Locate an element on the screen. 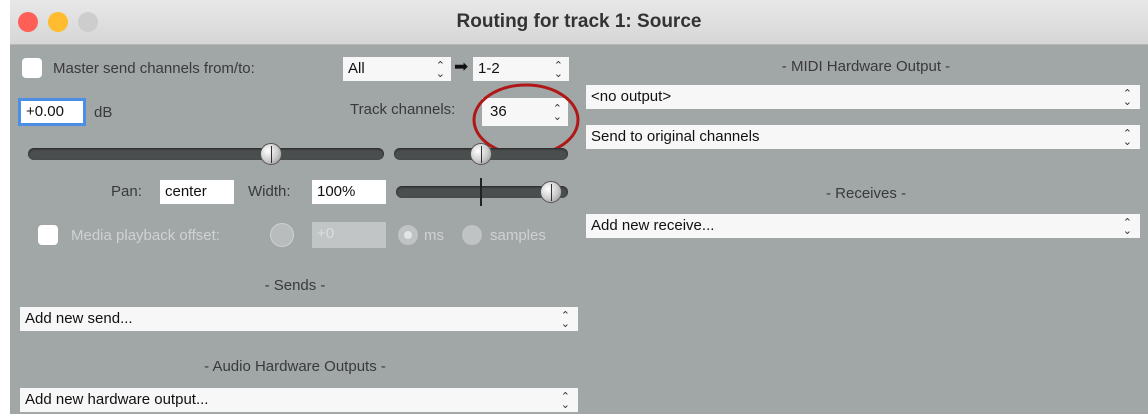  midi-channel-mode-dropdown: Send to original channels ⌃ ⌄ is located at coordinates (863, 137).